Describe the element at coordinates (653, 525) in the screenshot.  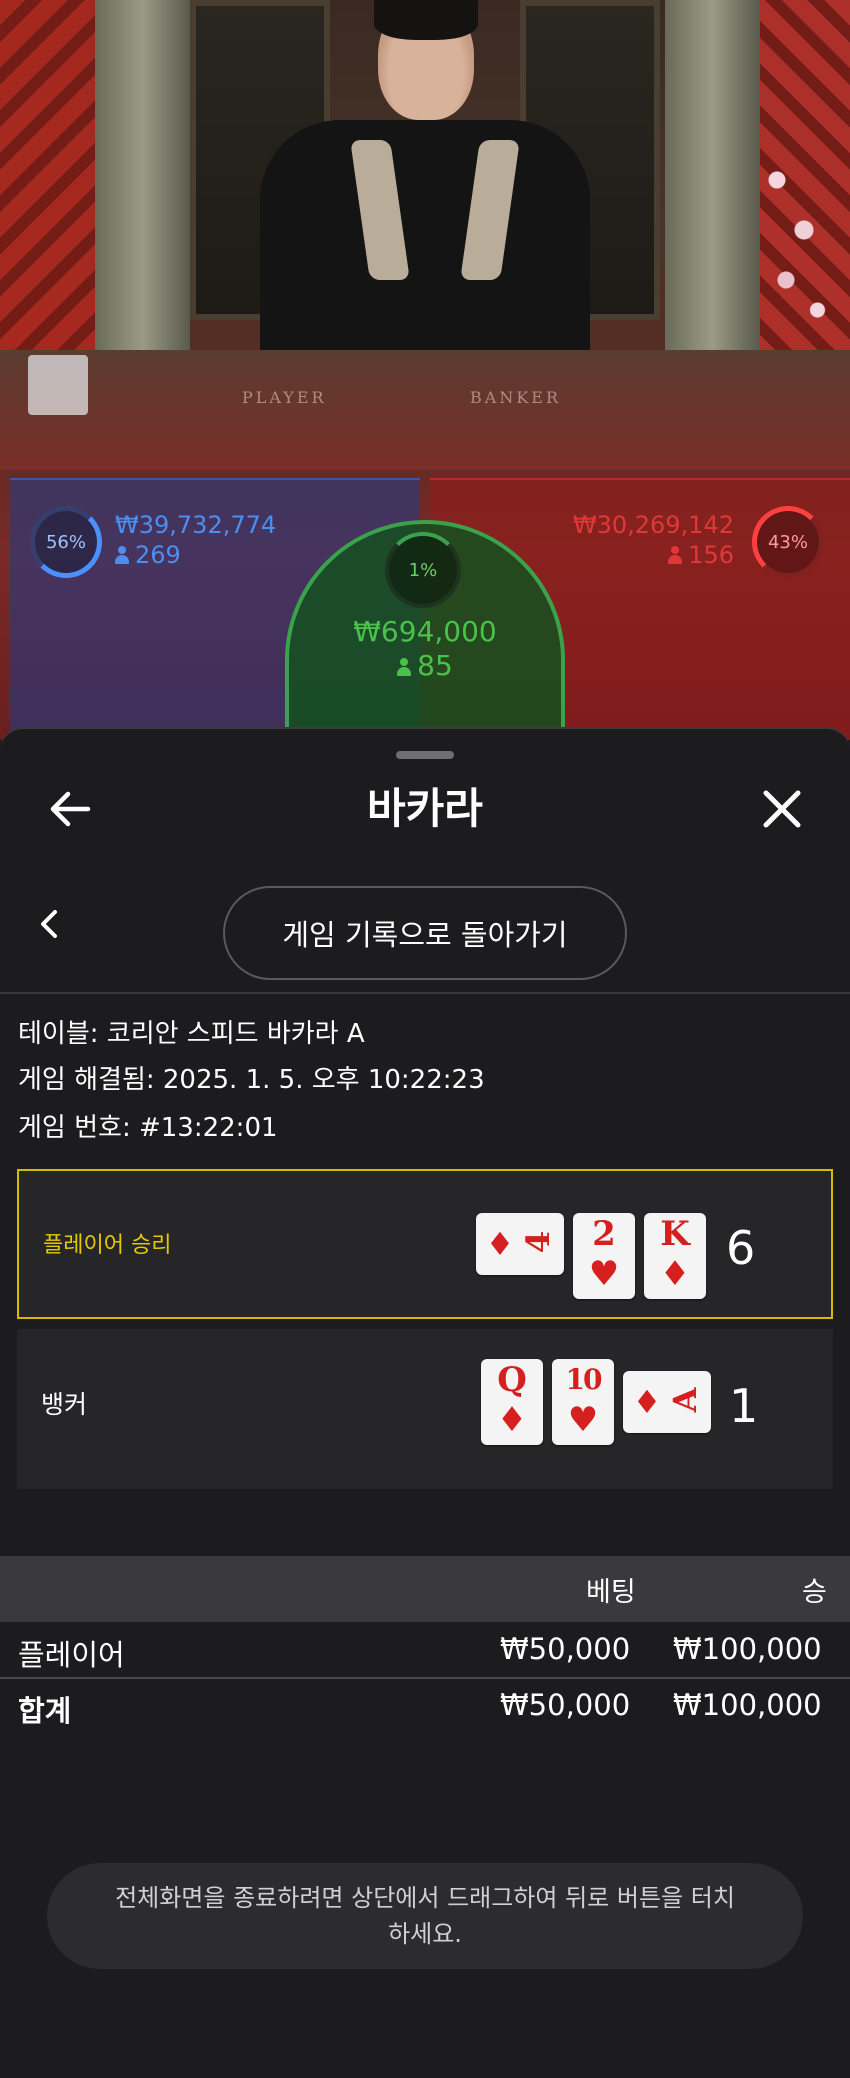
I see `banker-total-amount: ₩30,269,142` at that location.